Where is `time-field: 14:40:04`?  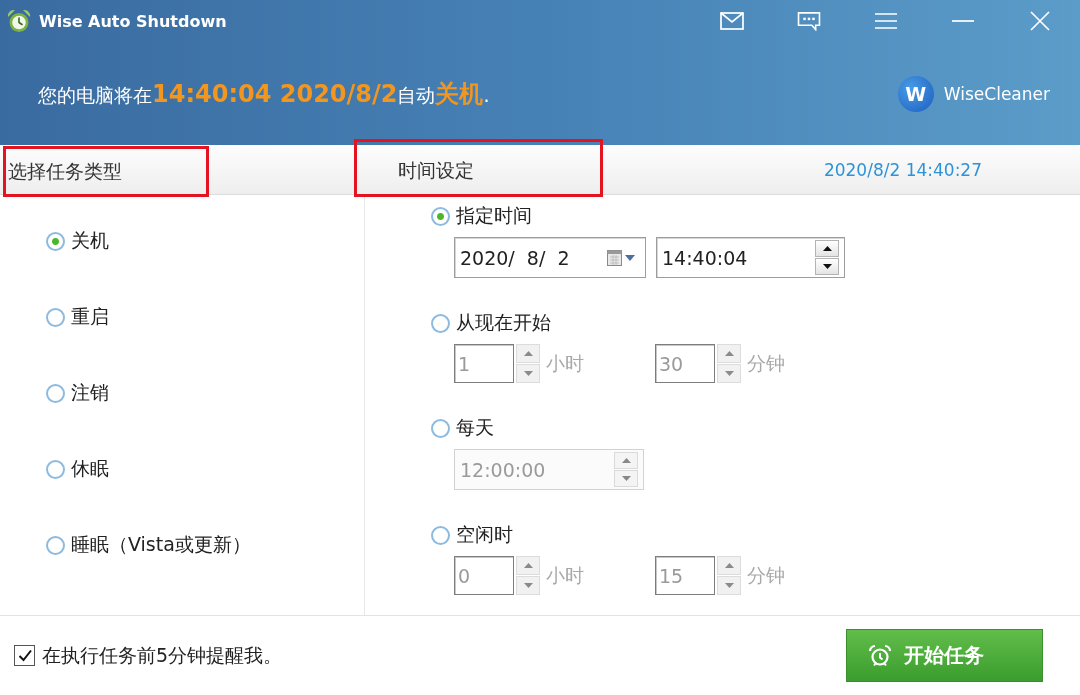 time-field: 14:40:04 is located at coordinates (750, 257).